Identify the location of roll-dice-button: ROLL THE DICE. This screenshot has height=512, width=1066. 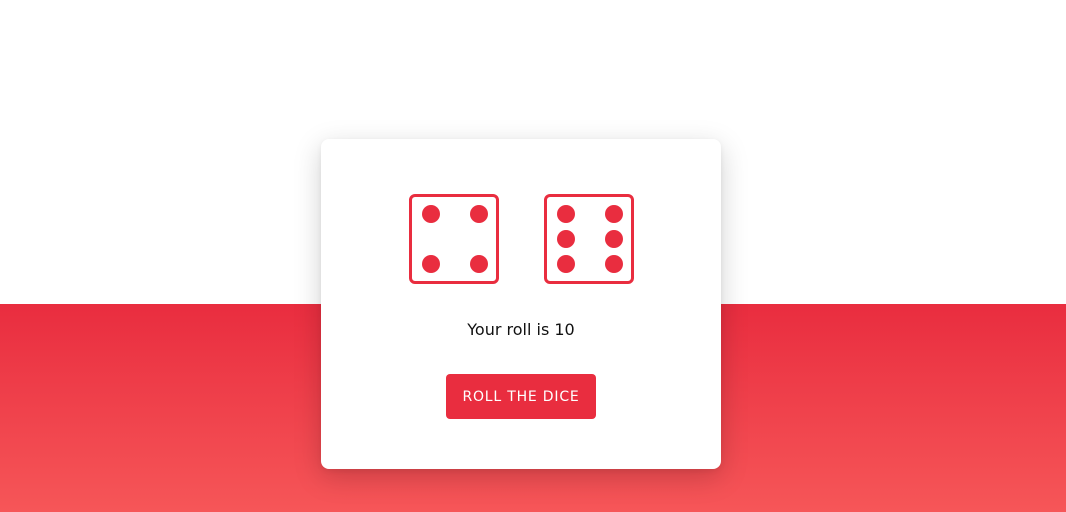
(521, 396).